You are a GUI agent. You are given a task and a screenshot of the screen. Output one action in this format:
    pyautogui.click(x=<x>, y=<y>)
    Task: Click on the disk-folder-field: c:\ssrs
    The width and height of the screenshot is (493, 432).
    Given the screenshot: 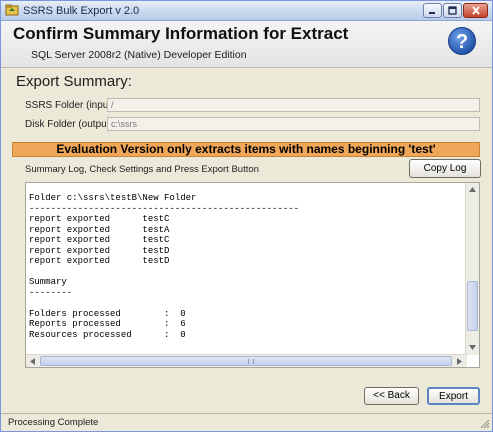 What is the action you would take?
    pyautogui.click(x=293, y=124)
    